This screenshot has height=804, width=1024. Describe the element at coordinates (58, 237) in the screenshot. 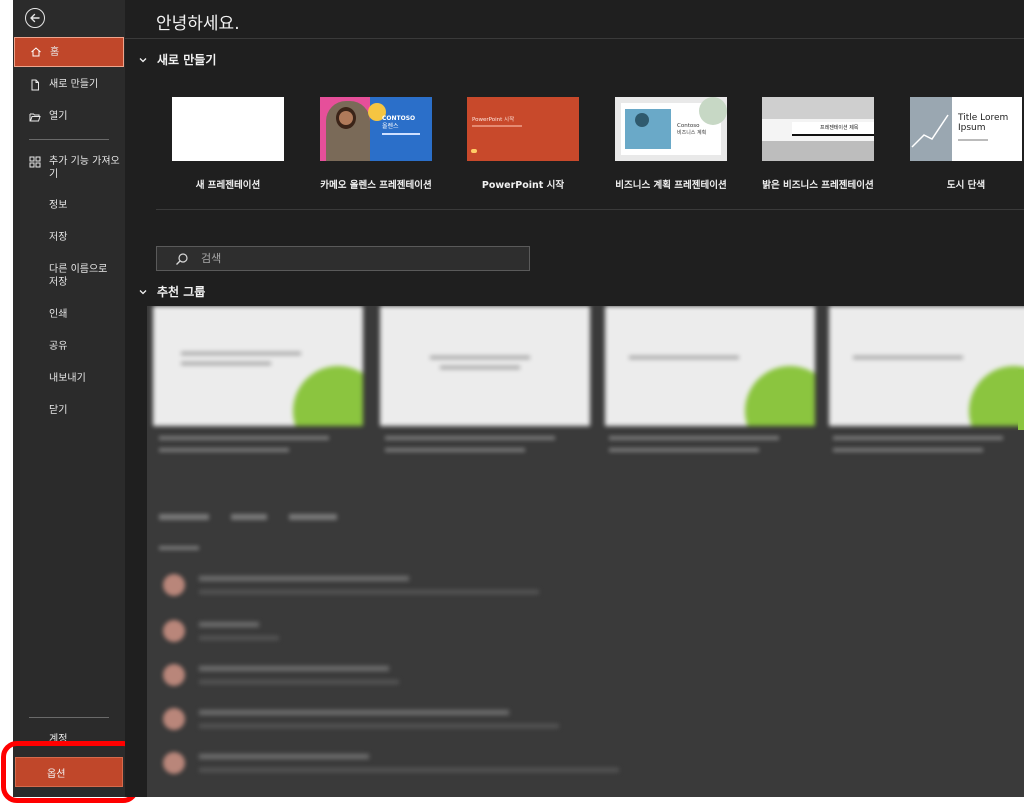

I see `nav-save-label: 저장` at that location.